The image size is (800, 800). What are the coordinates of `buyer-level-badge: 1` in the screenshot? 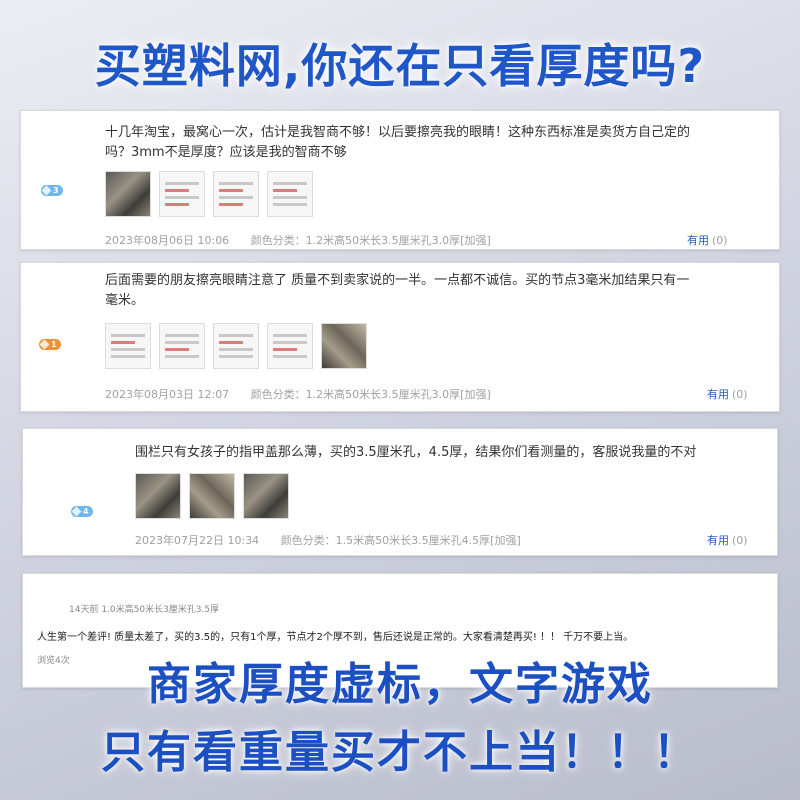 It's located at (50, 344).